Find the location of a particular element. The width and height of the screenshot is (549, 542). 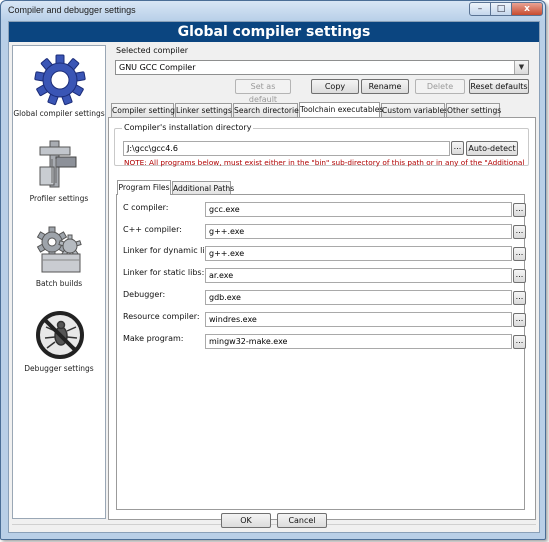

compiler-select-value: GNU GCC Compiler is located at coordinates (157, 67).